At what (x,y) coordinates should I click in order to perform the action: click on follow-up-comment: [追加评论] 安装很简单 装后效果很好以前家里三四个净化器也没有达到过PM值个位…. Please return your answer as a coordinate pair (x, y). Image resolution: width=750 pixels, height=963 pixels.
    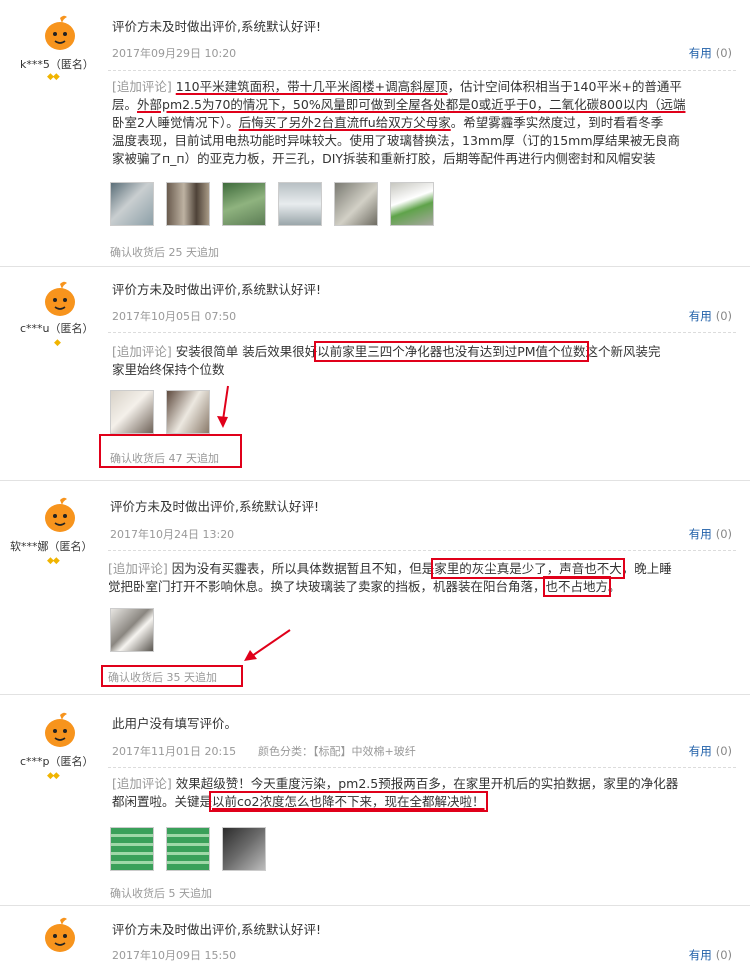
    Looking at the image, I should click on (423, 360).